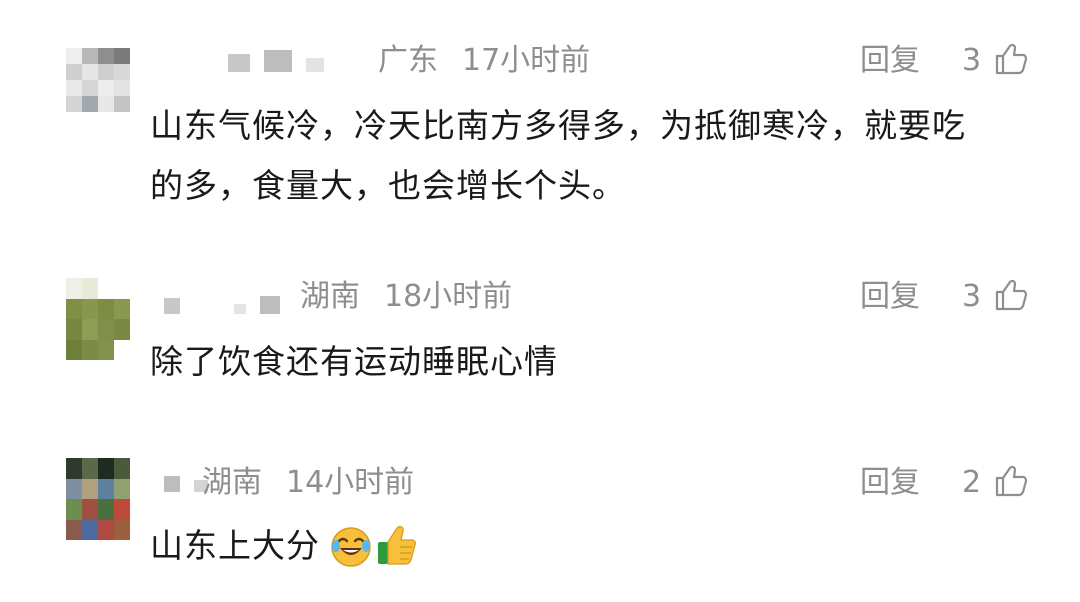 Image resolution: width=1080 pixels, height=602 pixels. What do you see at coordinates (351, 547) in the screenshot?
I see `laughing-crying-emoji` at bounding box center [351, 547].